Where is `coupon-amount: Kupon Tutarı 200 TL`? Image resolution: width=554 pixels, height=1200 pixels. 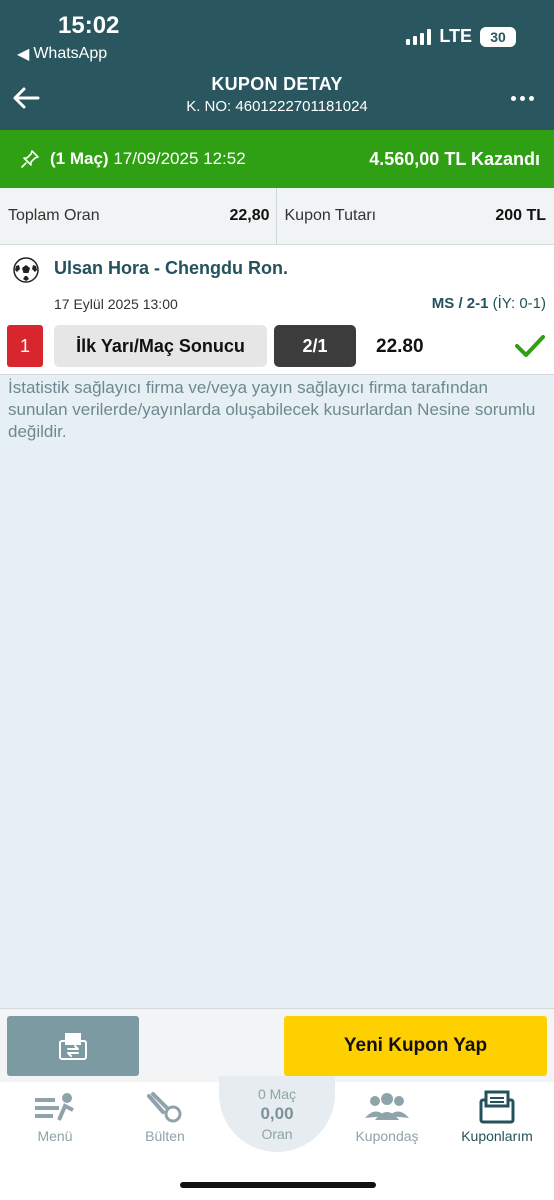
coupon-amount: Kupon Tutarı 200 TL is located at coordinates (415, 216).